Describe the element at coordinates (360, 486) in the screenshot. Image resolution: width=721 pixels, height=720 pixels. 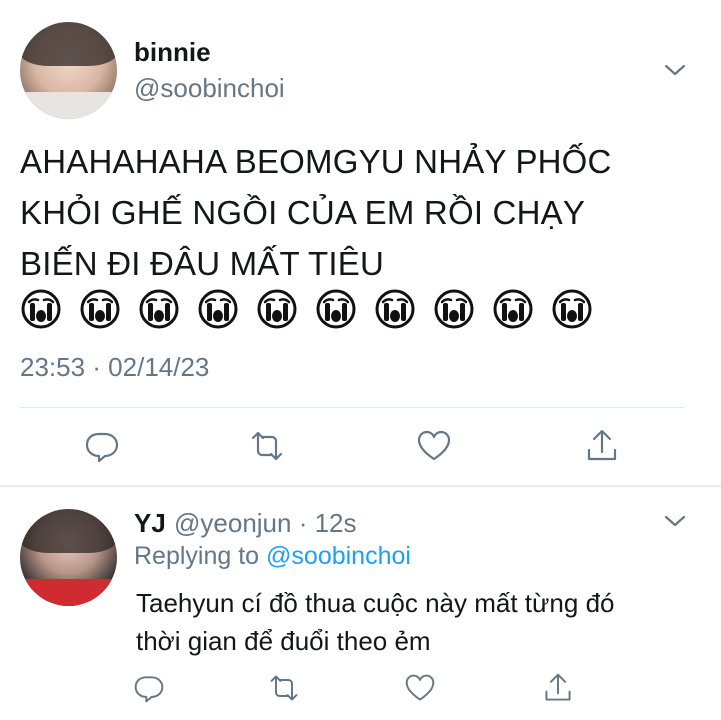
I see `section-divider` at that location.